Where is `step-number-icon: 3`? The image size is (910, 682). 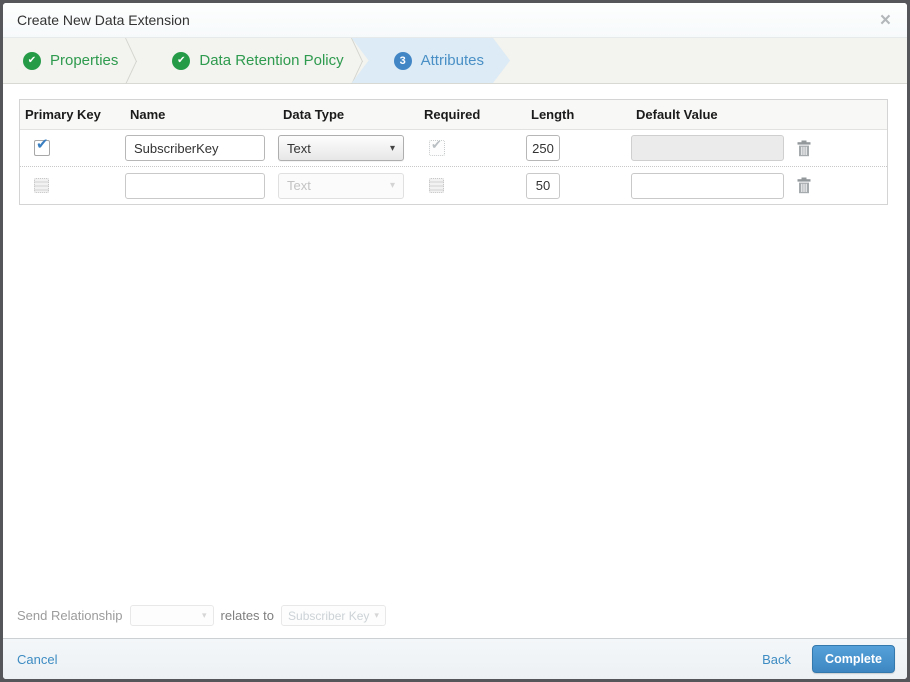 step-number-icon: 3 is located at coordinates (403, 61).